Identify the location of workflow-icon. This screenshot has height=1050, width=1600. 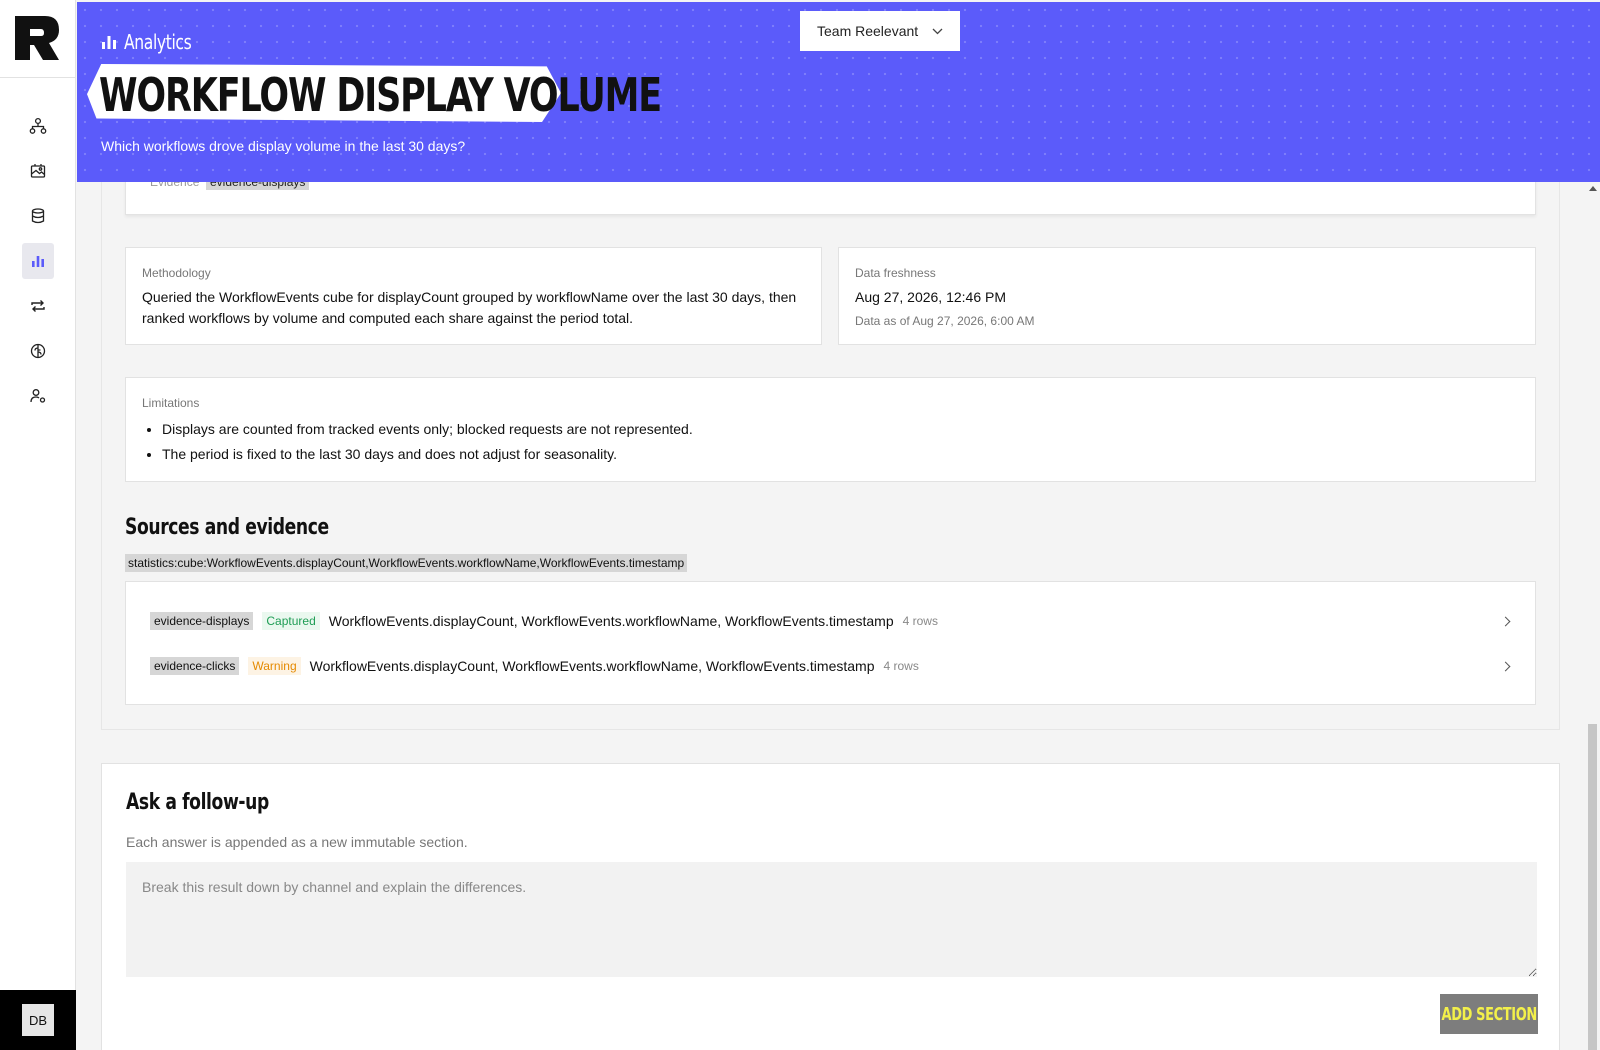
(37, 125).